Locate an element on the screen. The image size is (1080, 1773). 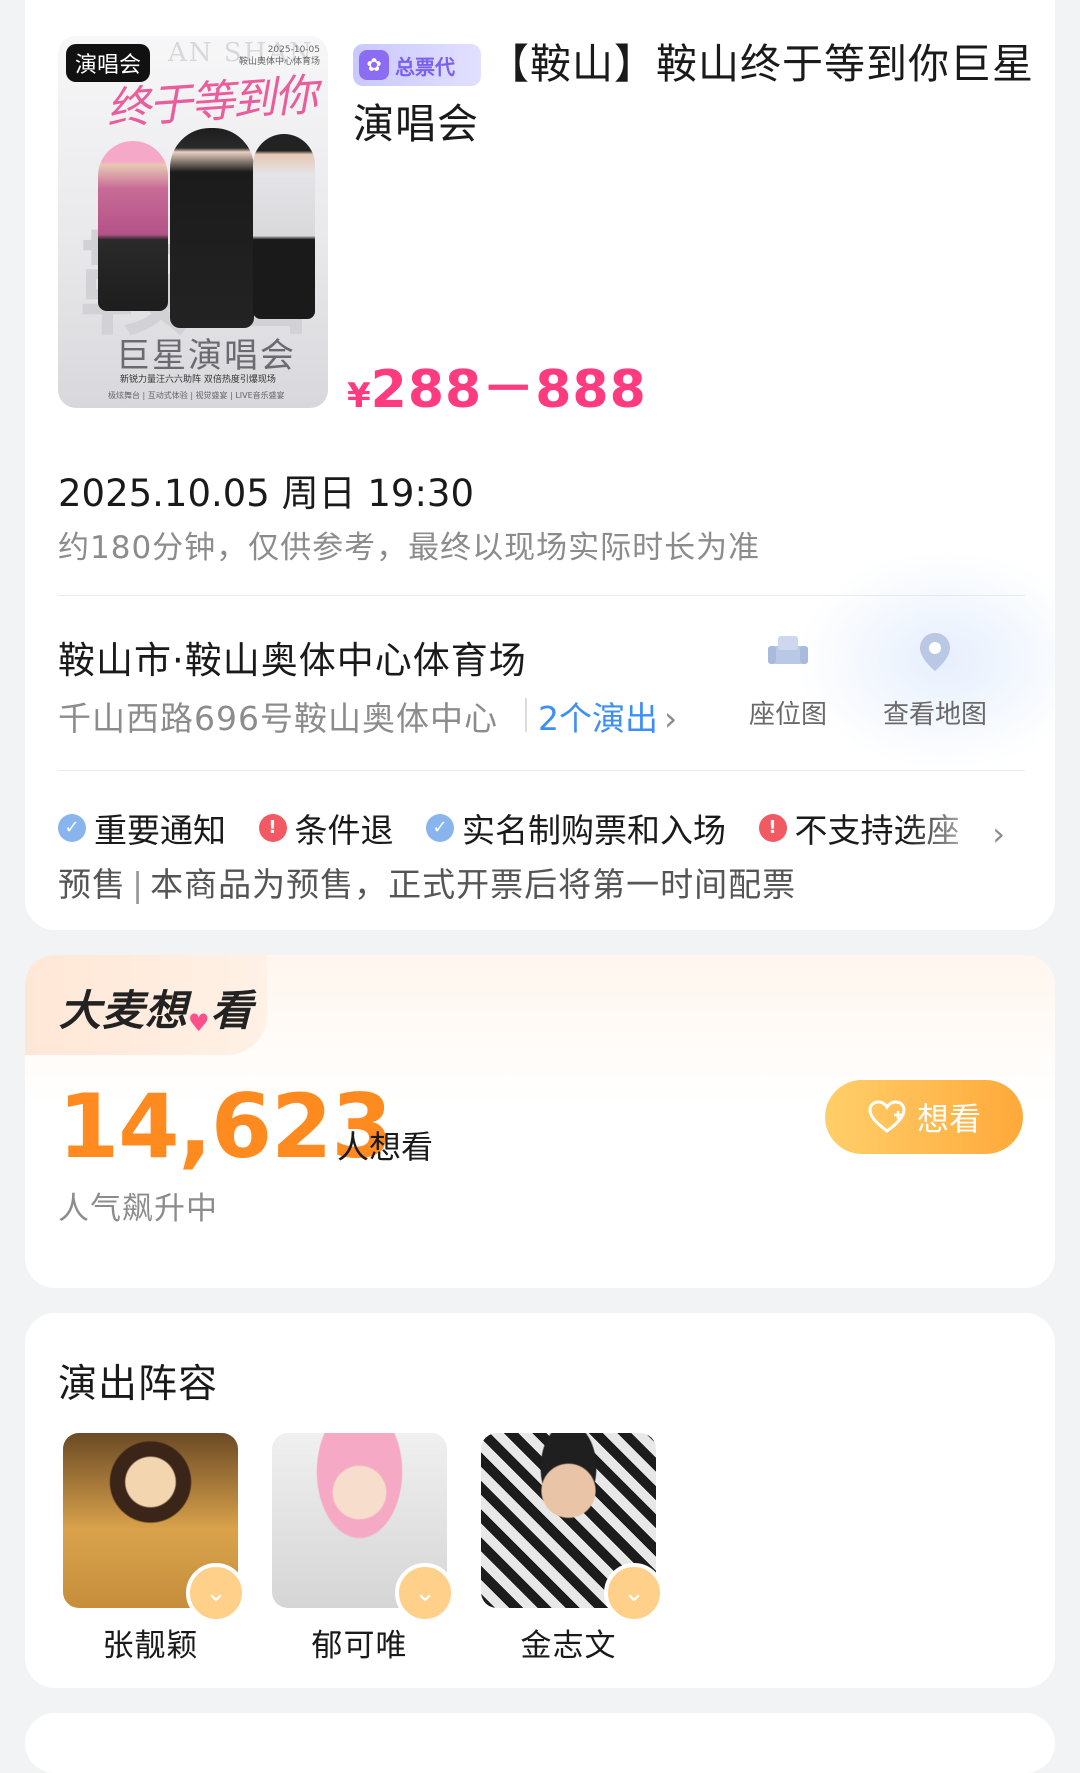
want-to-see-button: 想看 is located at coordinates (924, 1117).